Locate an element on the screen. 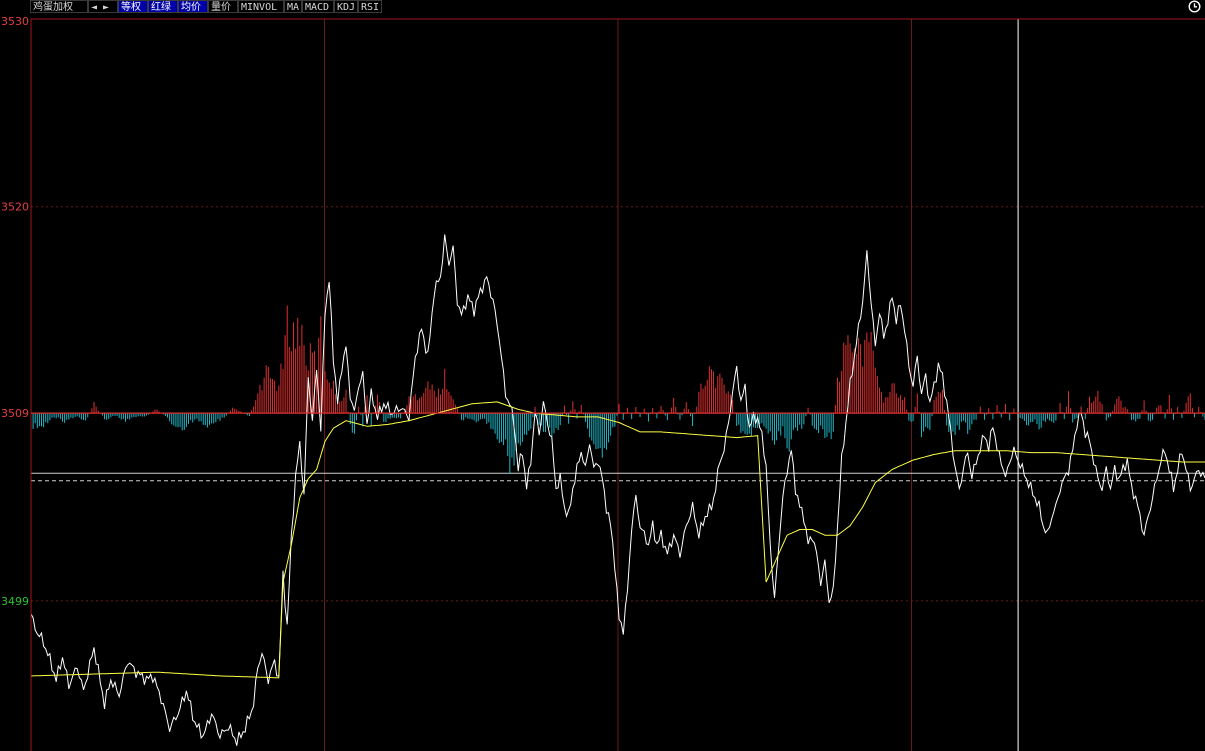 The width and height of the screenshot is (1205, 751). toolbar-item-9: KDJ is located at coordinates (346, 6).